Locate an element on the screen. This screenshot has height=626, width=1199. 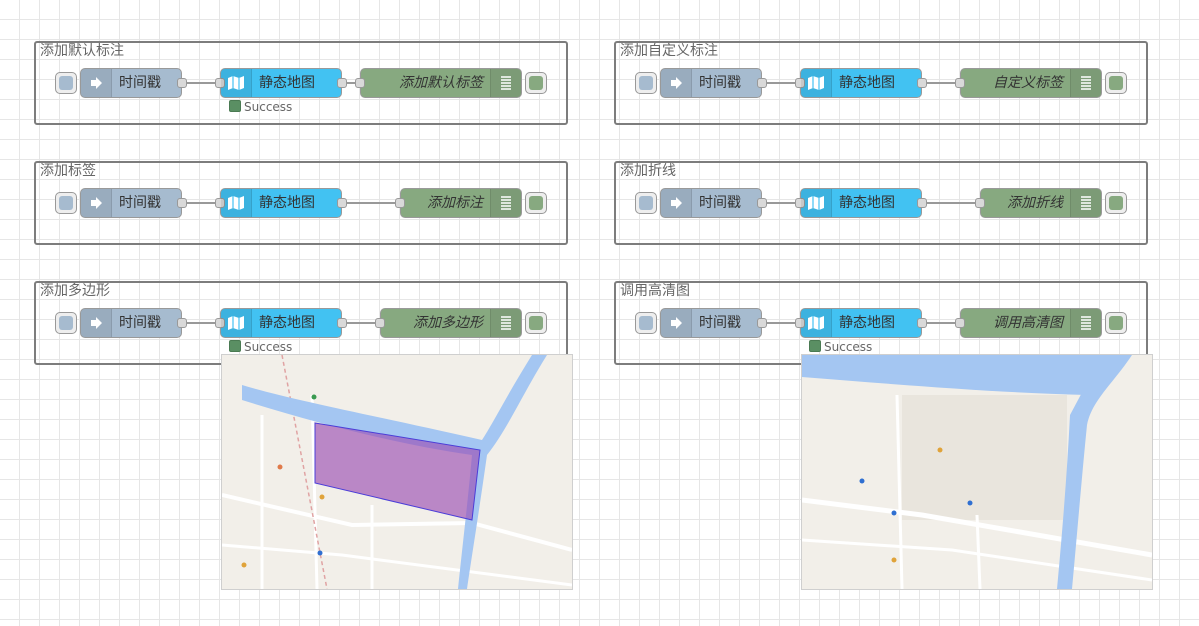
map-preview-hd is located at coordinates (977, 472).